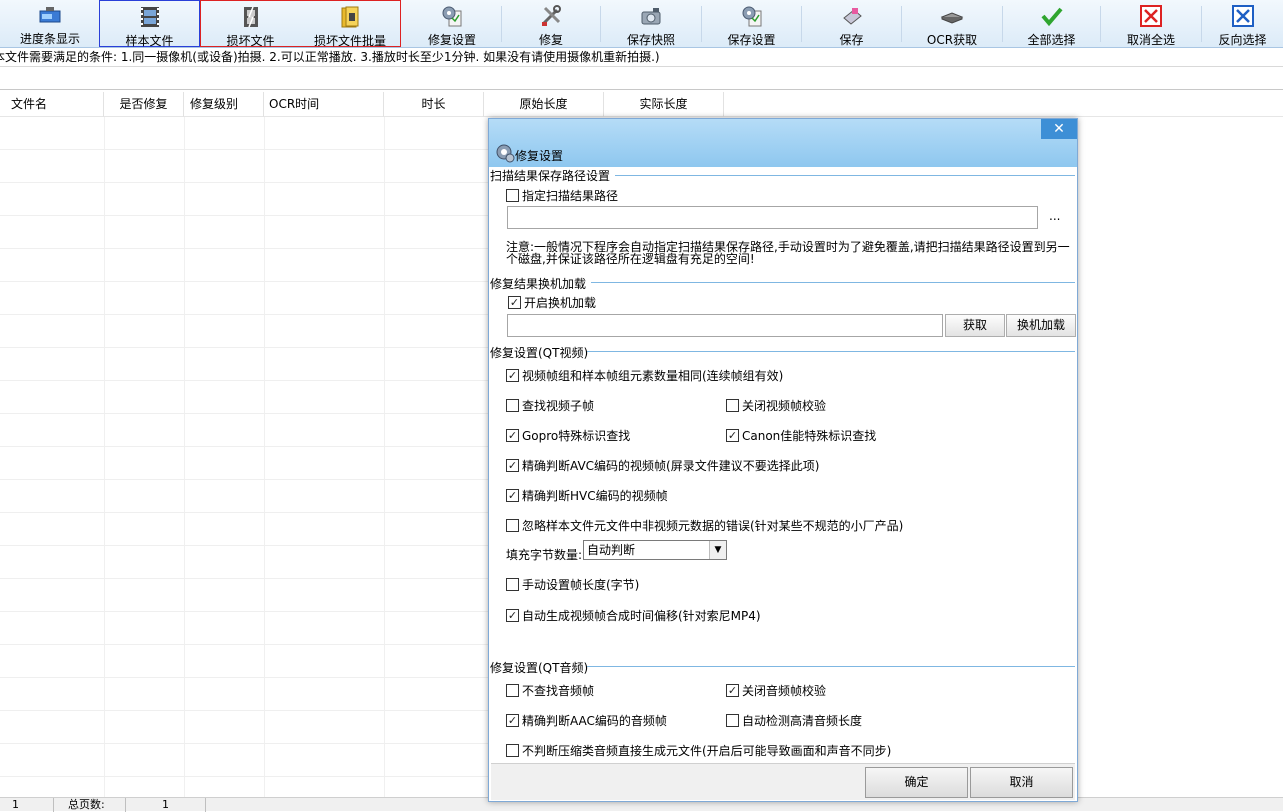  I want to click on invert-selection-button: 反向选择, so click(1242, 23).